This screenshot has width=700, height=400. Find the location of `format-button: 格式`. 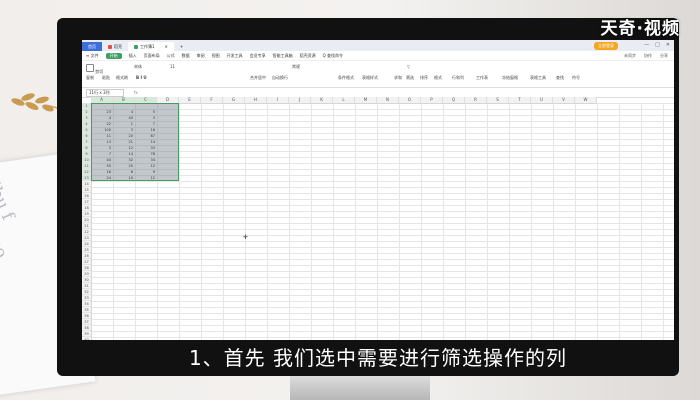

format-button: 格式 is located at coordinates (438, 78).